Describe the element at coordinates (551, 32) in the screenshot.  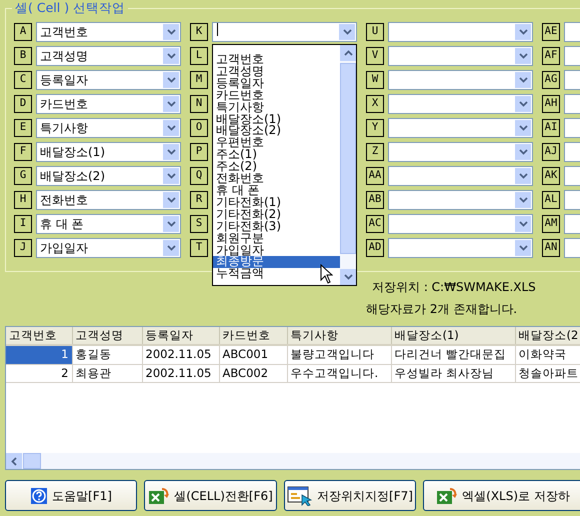
I see `column-label: AE` at that location.